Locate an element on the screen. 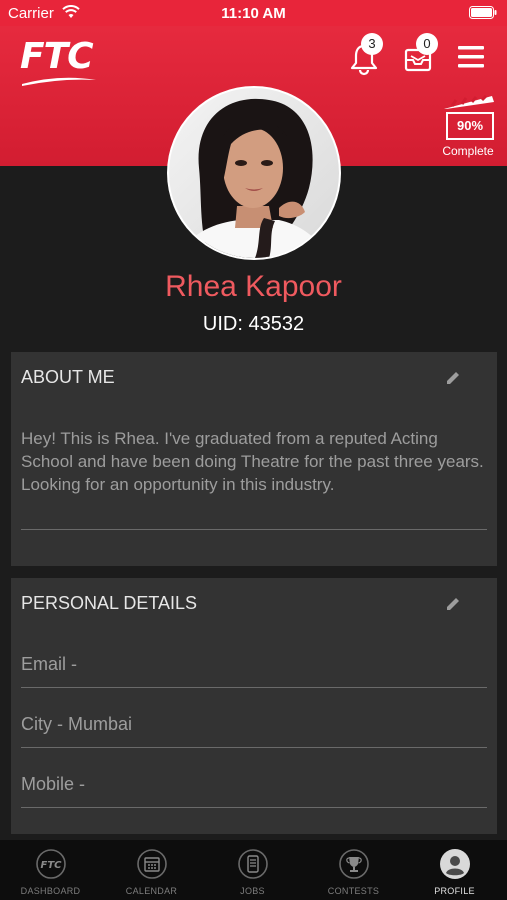 This screenshot has height=900, width=507. email-divider is located at coordinates (254, 687).